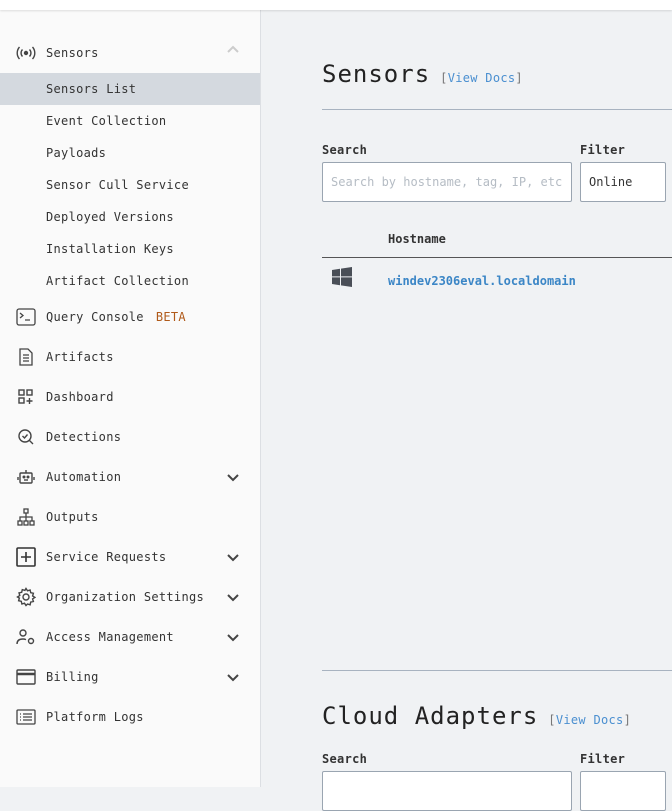 This screenshot has width=672, height=811. I want to click on sidebar-item-label: Service Requests, so click(106, 557).